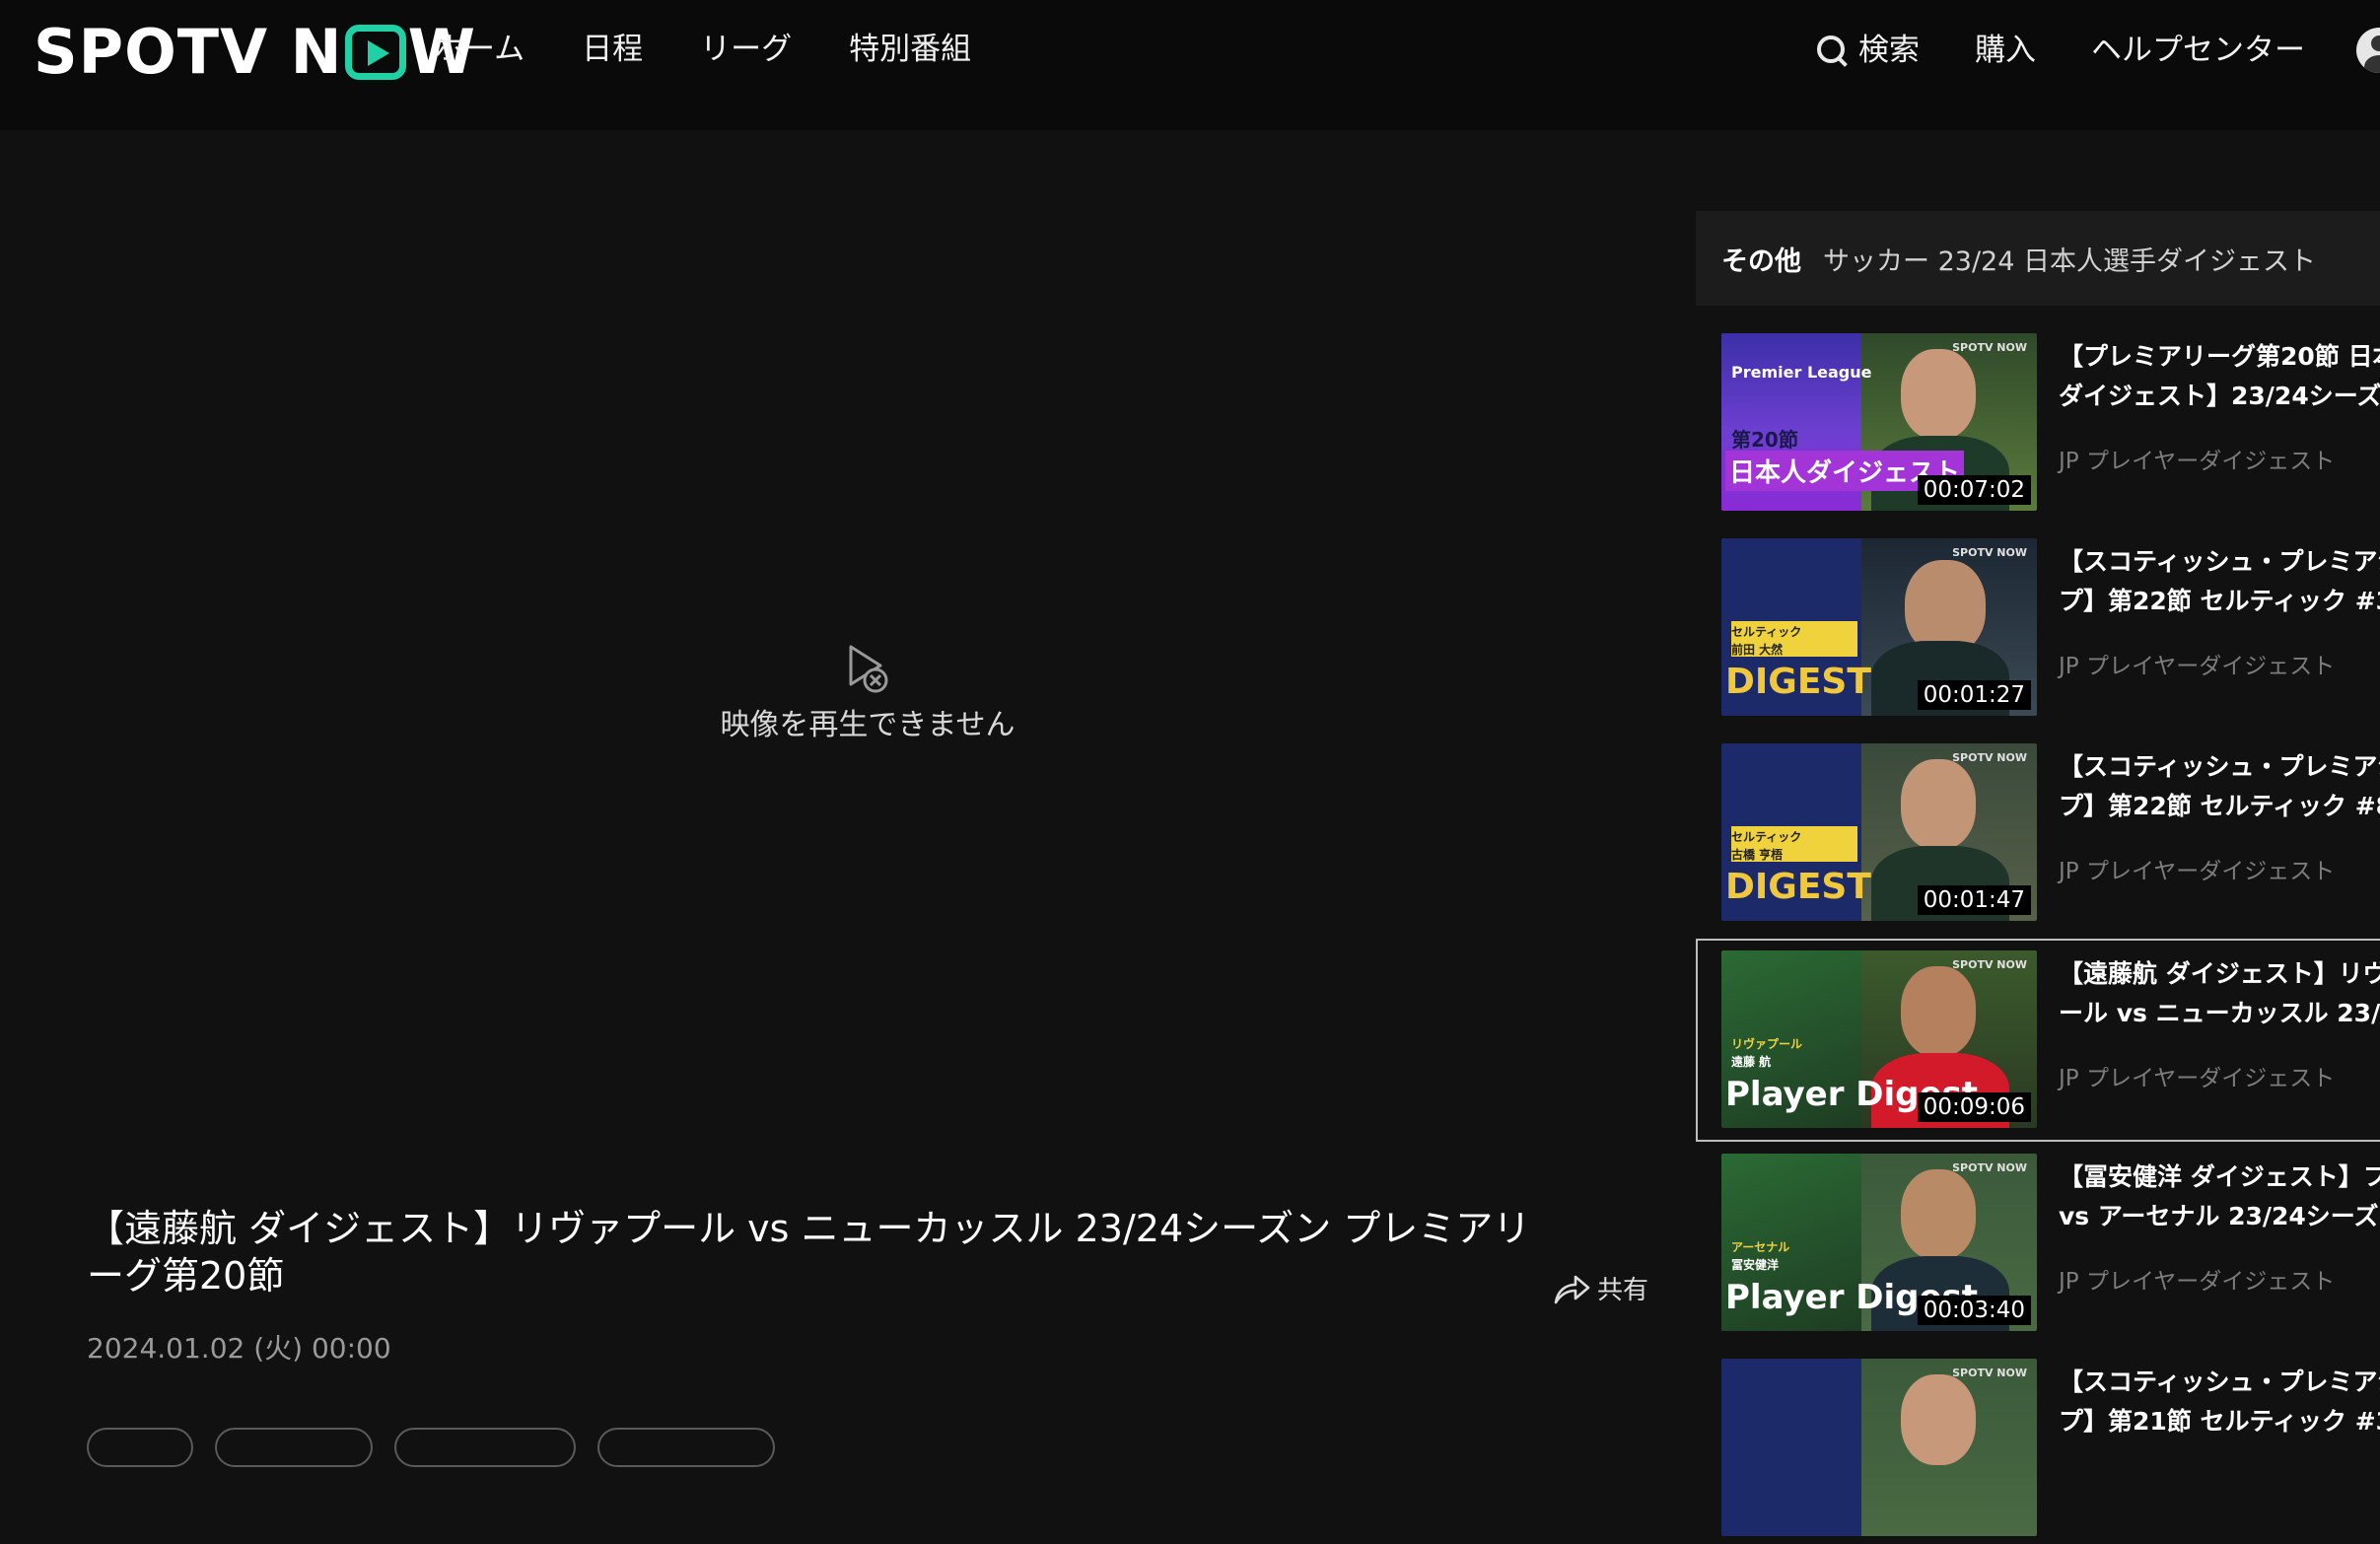  What do you see at coordinates (2219, 601) in the screenshot?
I see `item-title-line: プ】第22節 セルティック #38 前` at bounding box center [2219, 601].